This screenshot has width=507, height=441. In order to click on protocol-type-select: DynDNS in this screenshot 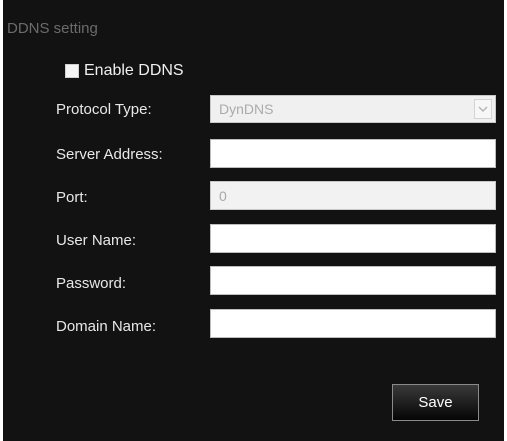, I will do `click(353, 109)`.